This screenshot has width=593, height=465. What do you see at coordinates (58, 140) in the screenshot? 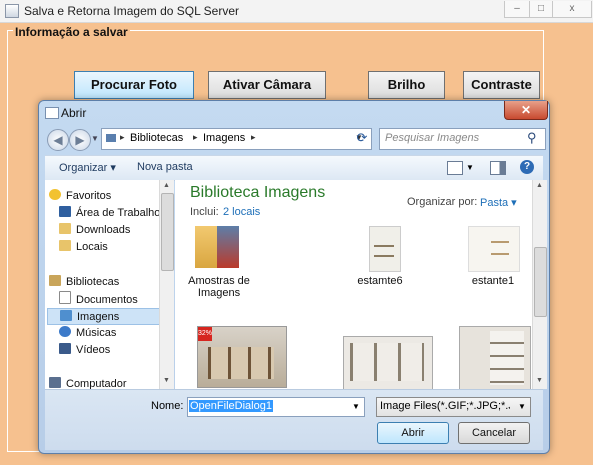
I see `back-arrow-icon: ◀` at bounding box center [58, 140].